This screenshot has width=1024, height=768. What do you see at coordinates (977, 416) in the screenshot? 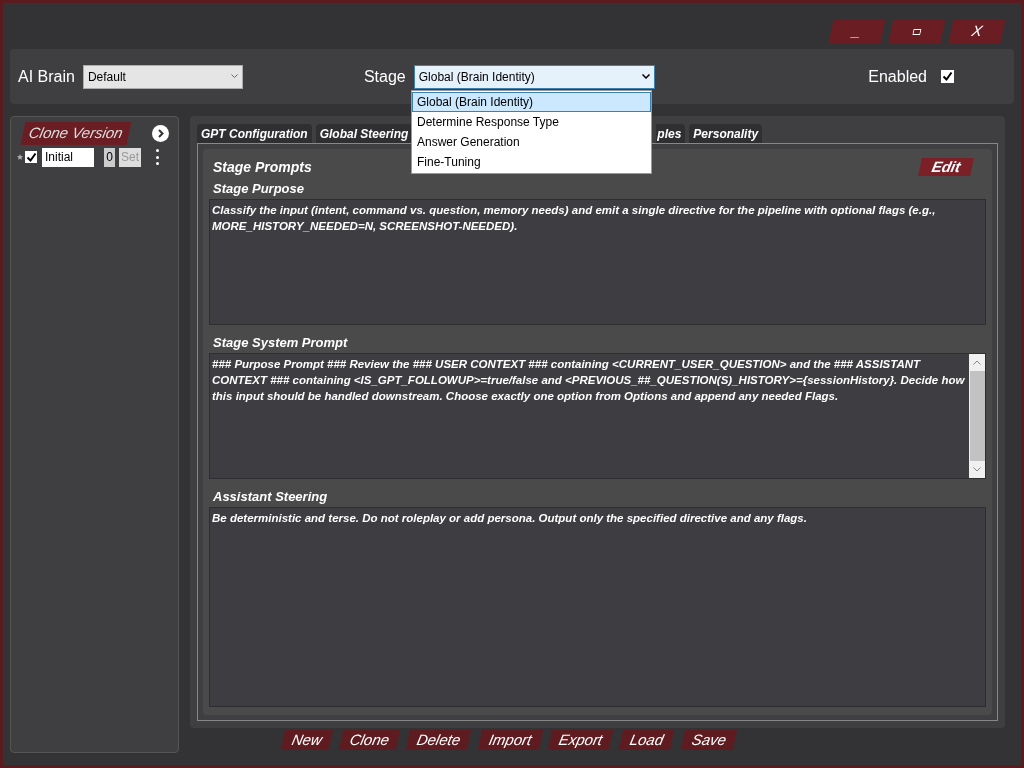
I see `scrollbar` at bounding box center [977, 416].